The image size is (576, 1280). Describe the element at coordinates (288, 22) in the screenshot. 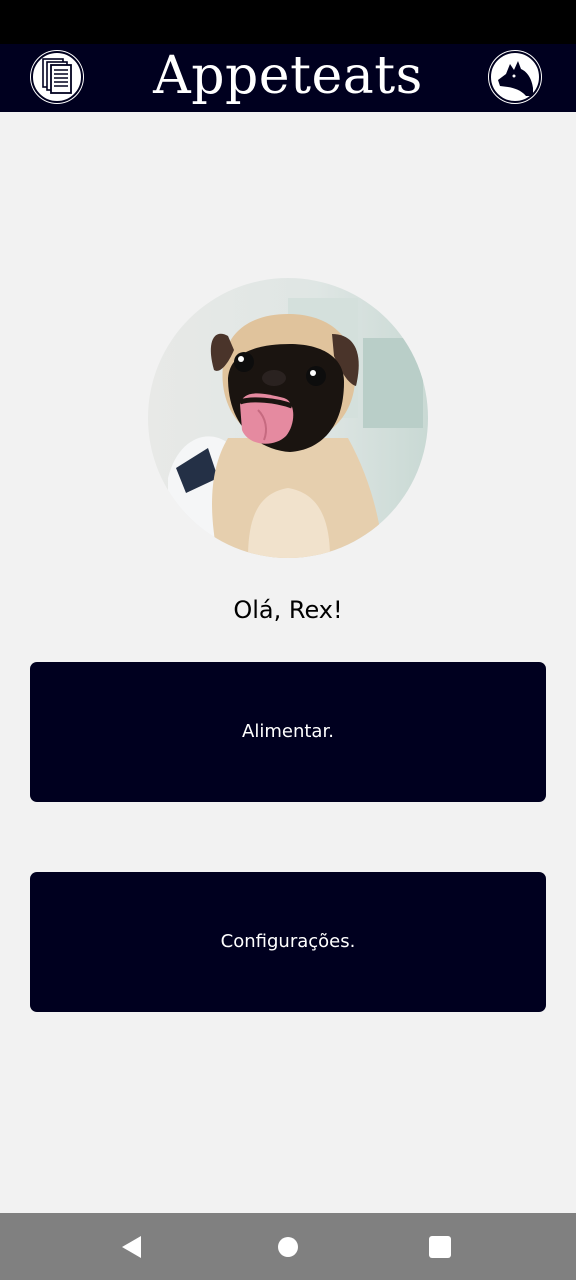

I see `status-bar` at that location.